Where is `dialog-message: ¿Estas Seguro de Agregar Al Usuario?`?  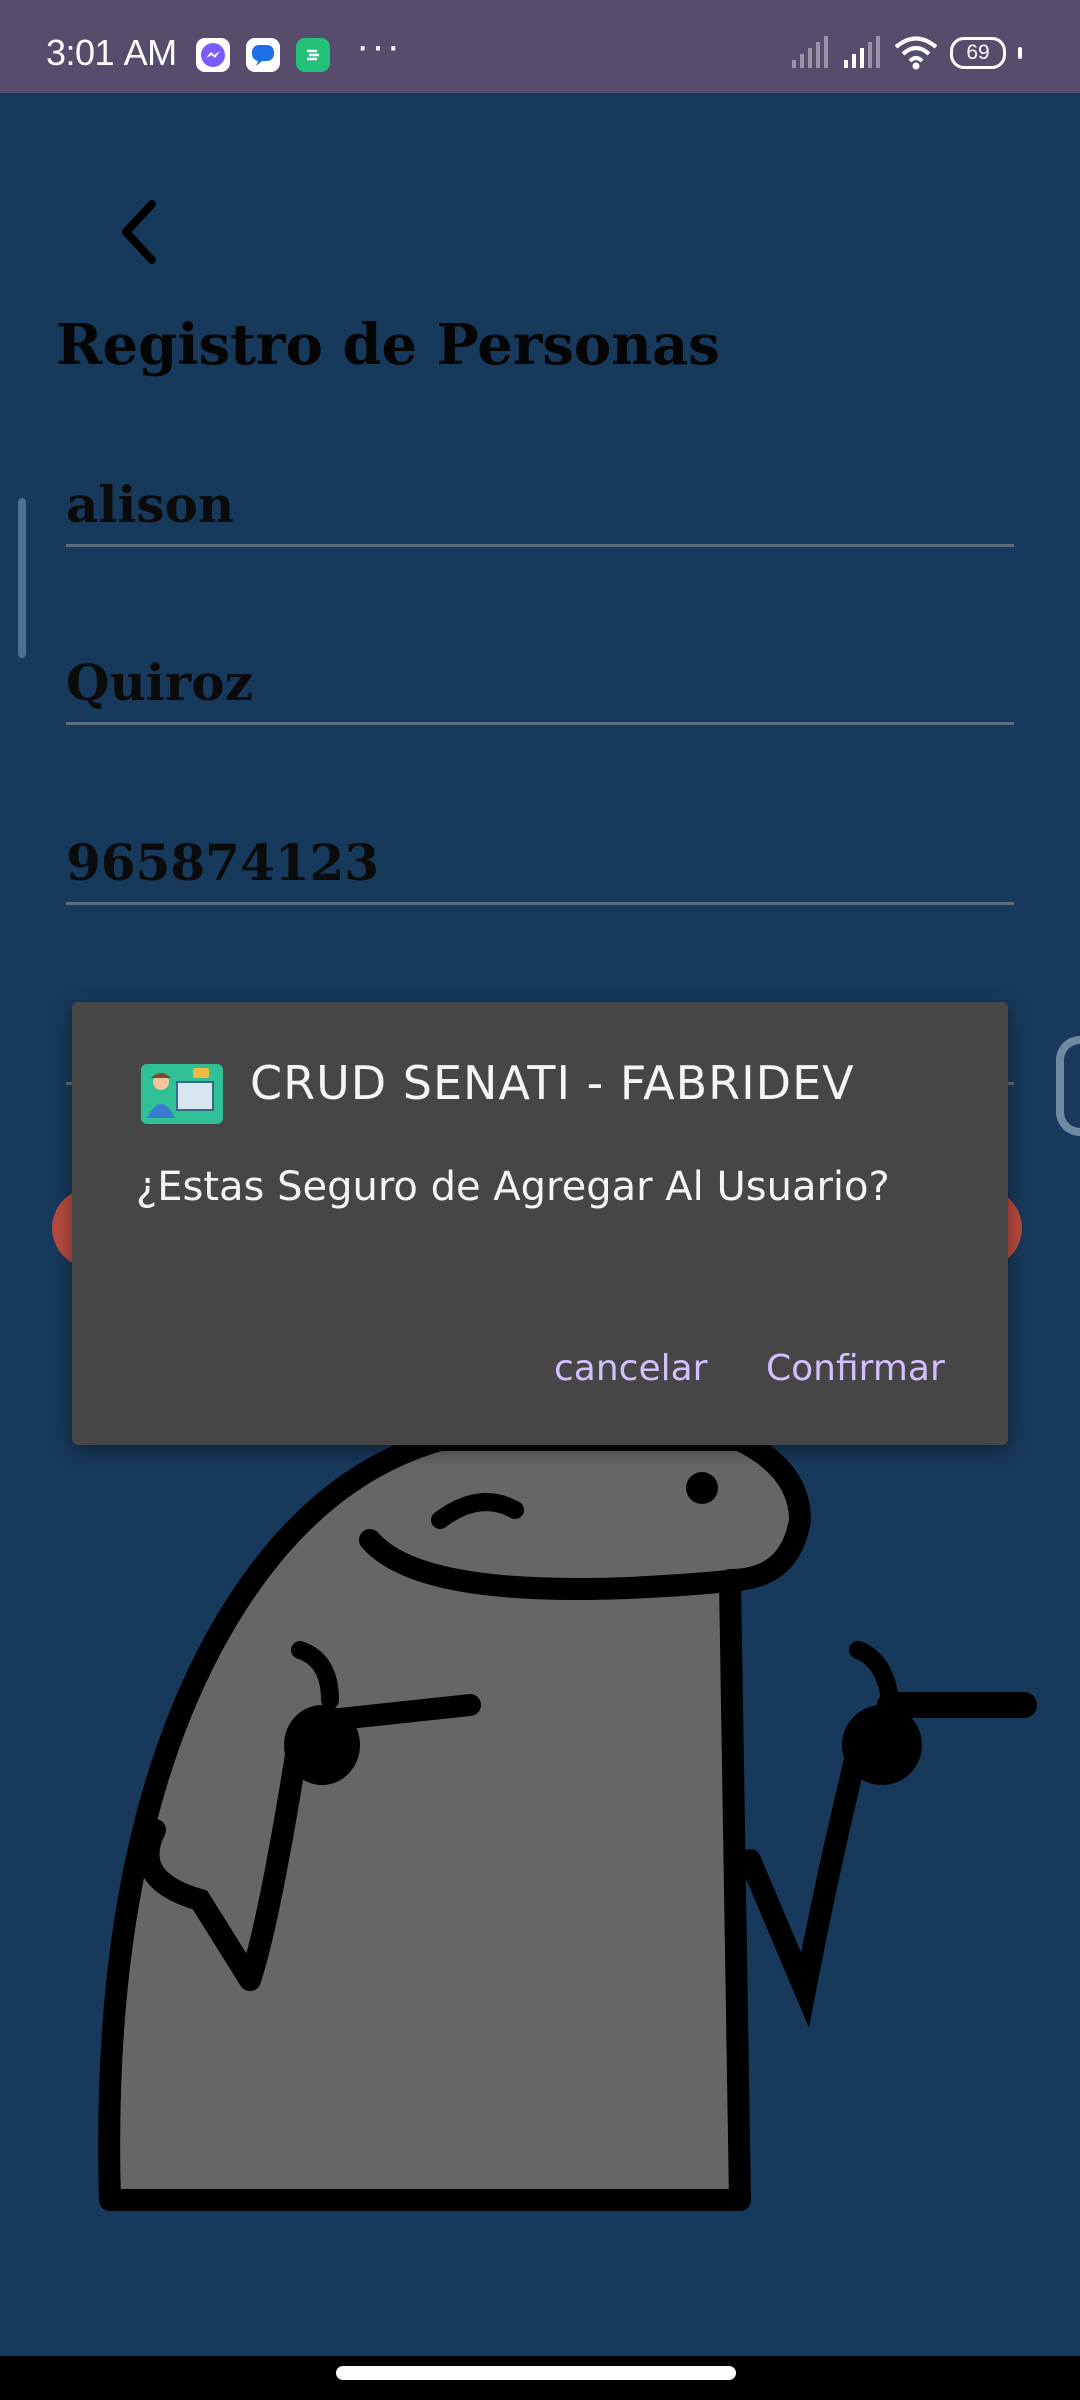 dialog-message: ¿Estas Seguro de Agregar Al Usuario? is located at coordinates (513, 1187).